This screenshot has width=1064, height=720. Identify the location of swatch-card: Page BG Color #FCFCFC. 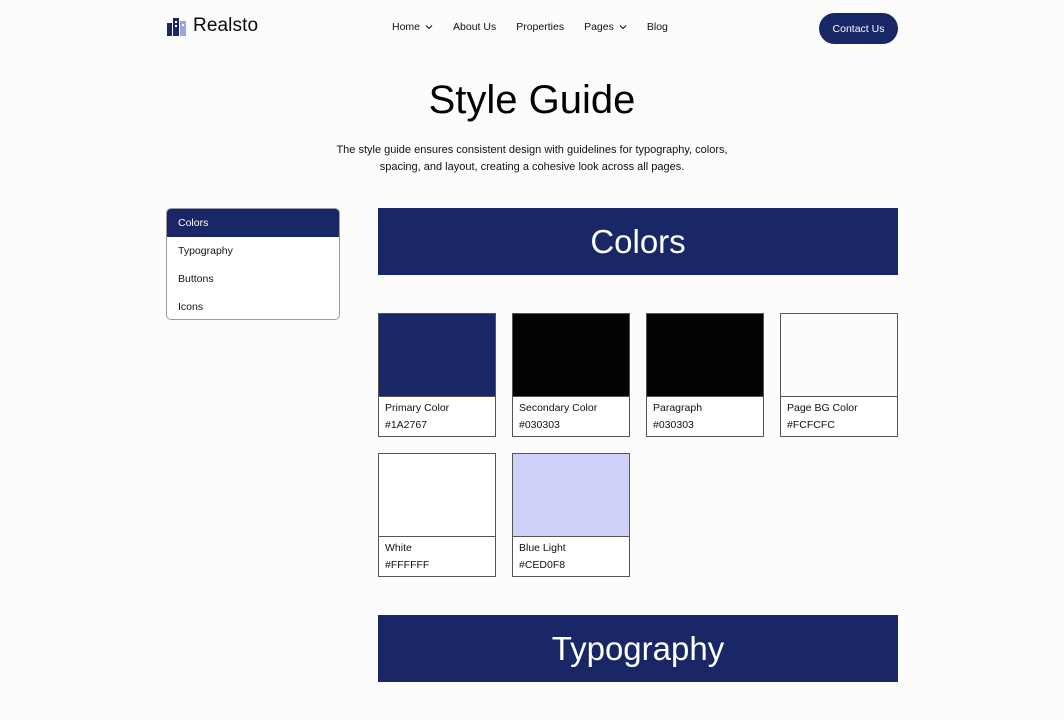
(839, 375).